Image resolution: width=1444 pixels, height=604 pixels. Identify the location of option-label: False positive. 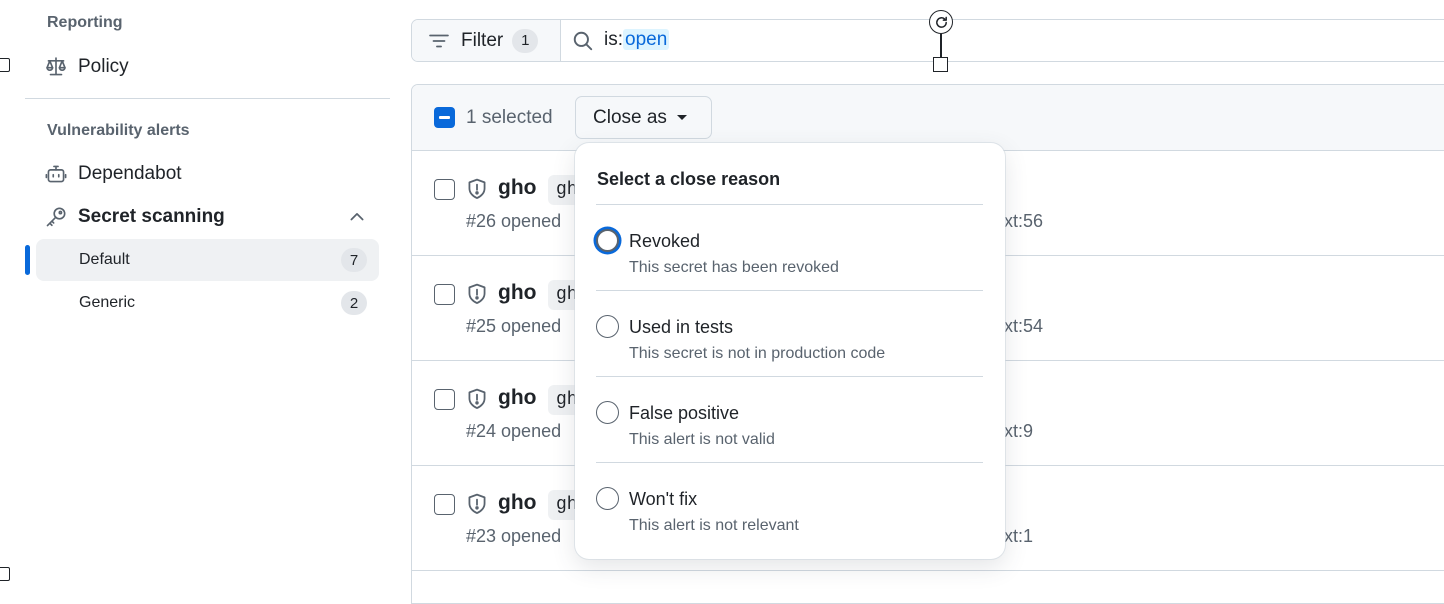
(684, 413).